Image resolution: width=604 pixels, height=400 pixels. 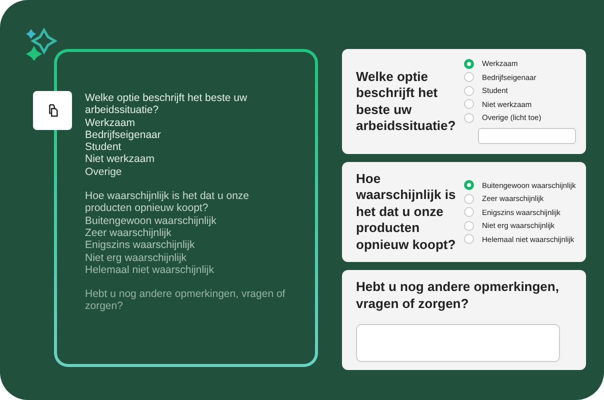 What do you see at coordinates (150, 270) in the screenshot?
I see `option-text: Helemaal niet waarschijnlijk` at bounding box center [150, 270].